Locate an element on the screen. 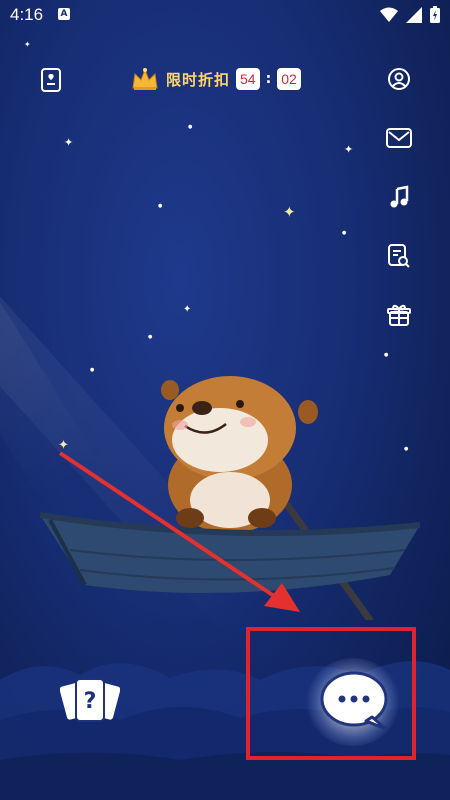  profile-button is located at coordinates (399, 79).